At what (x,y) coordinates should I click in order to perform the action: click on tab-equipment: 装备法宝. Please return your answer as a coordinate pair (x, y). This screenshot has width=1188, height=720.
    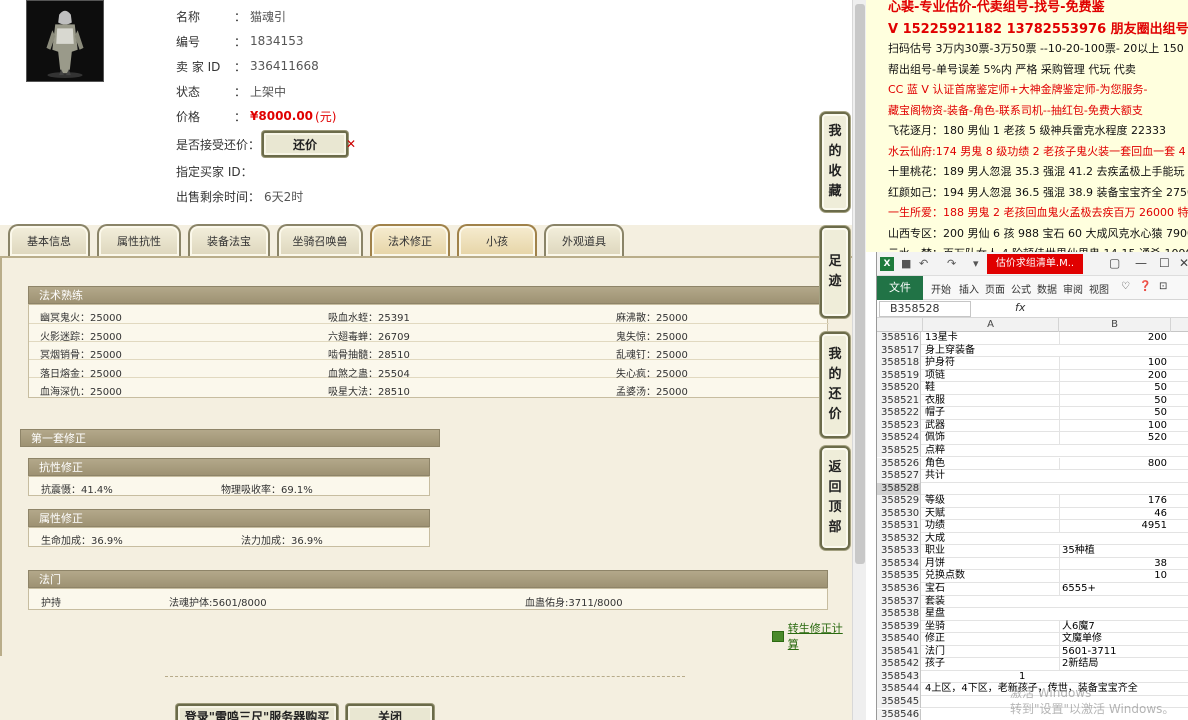
    Looking at the image, I should click on (229, 240).